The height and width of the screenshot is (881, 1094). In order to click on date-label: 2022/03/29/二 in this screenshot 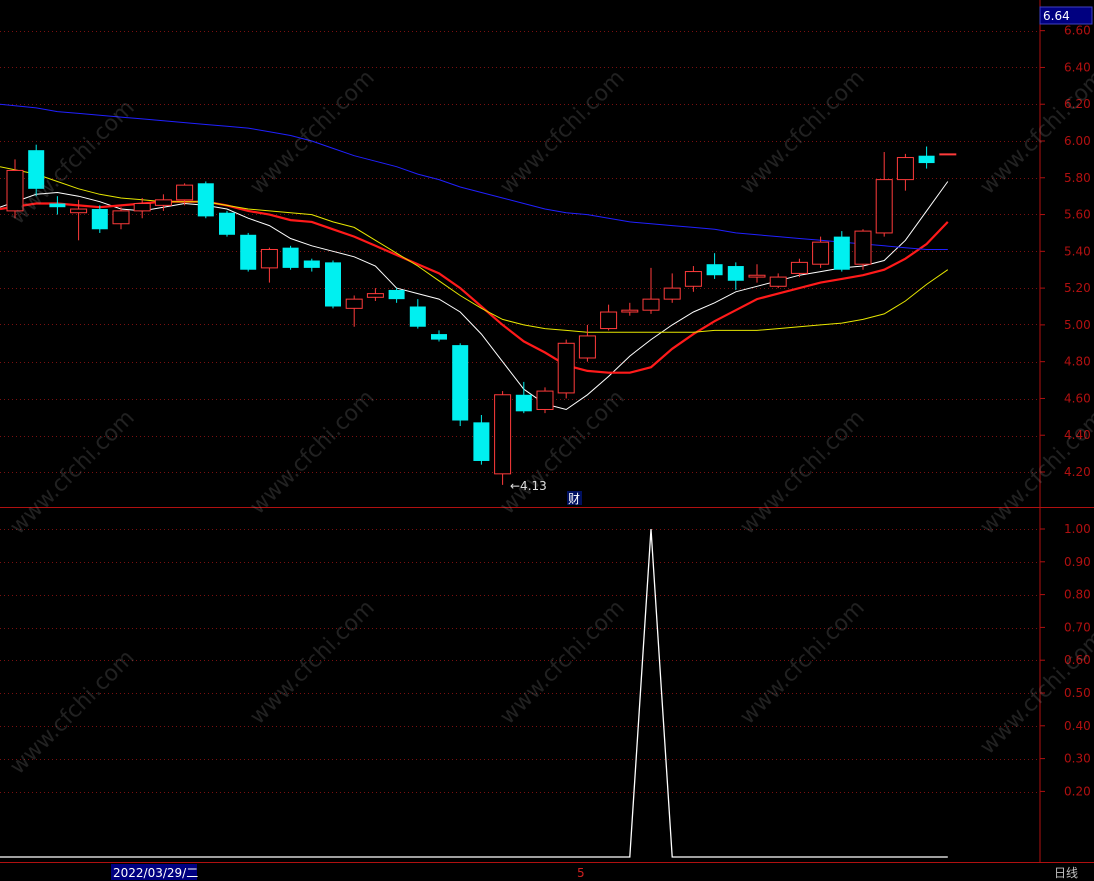, I will do `click(154, 872)`.